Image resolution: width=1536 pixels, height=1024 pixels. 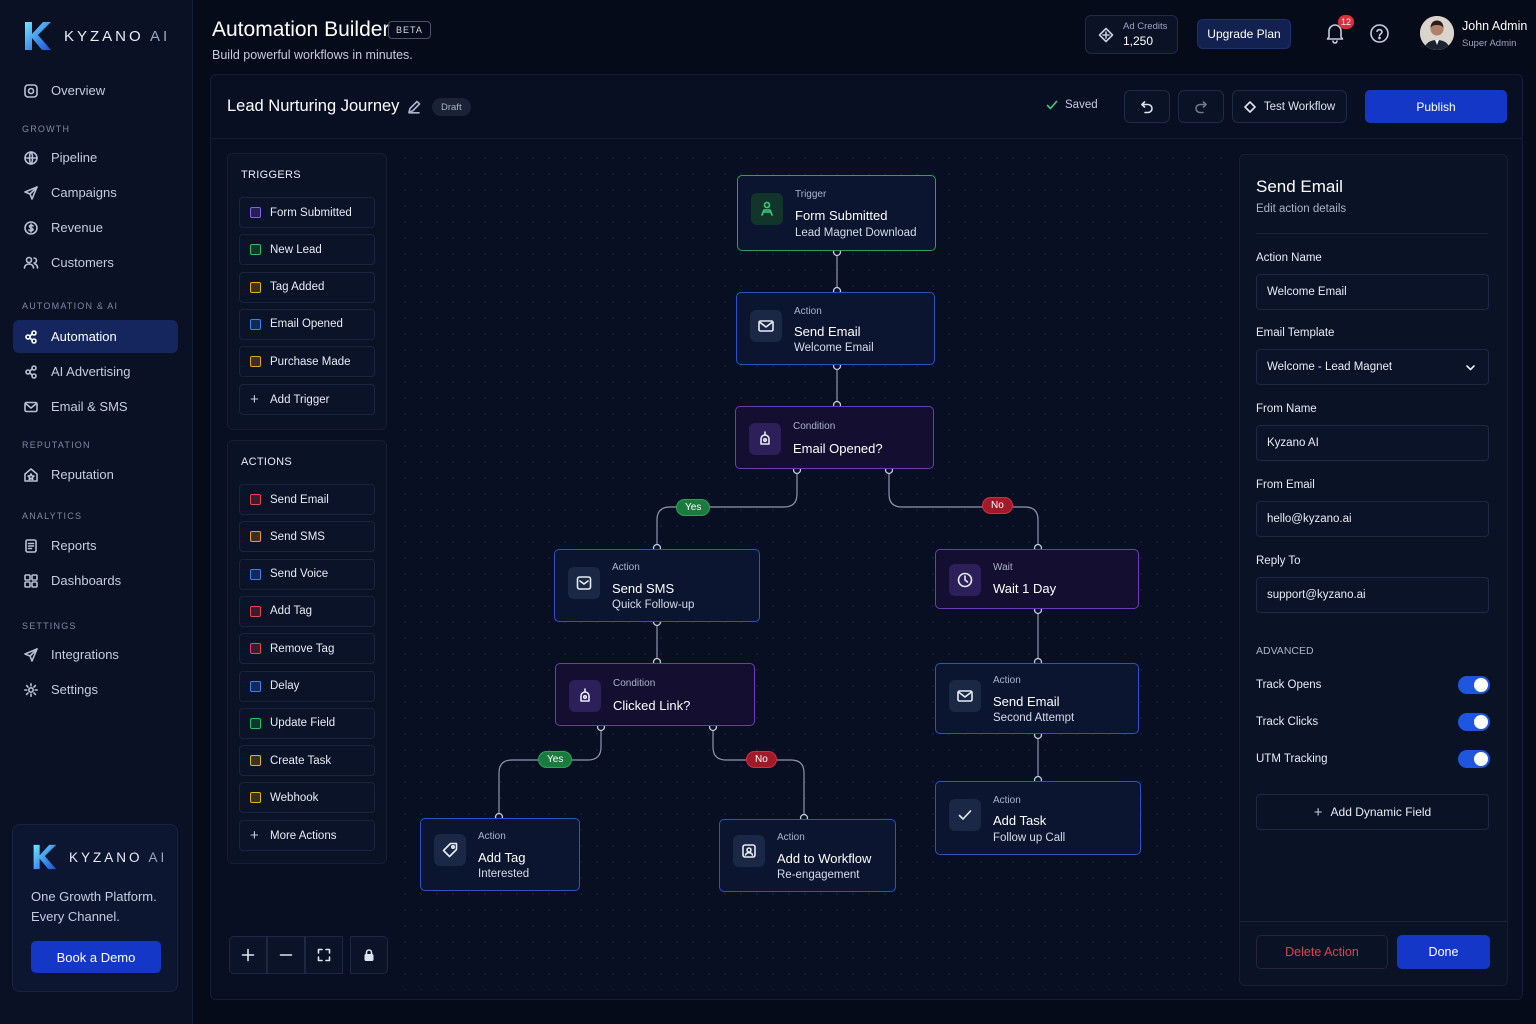 I want to click on add-trigger-button: + Add Trigger, so click(x=307, y=399).